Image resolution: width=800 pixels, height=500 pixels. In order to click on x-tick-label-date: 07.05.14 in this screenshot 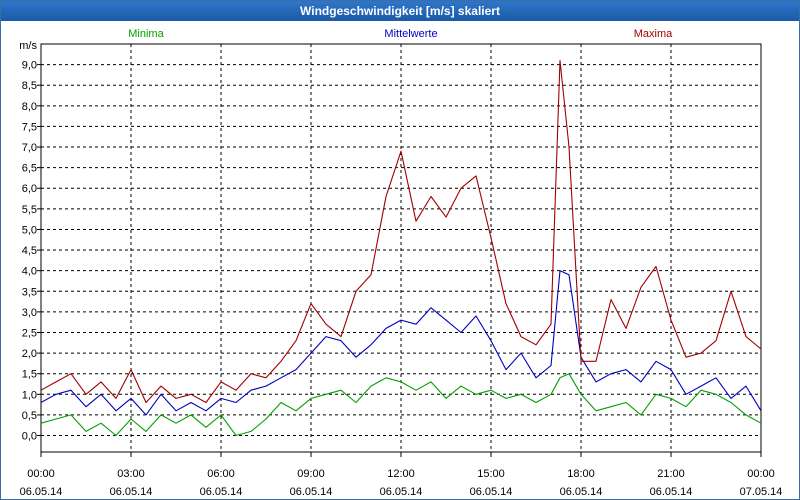, I will do `click(761, 492)`.